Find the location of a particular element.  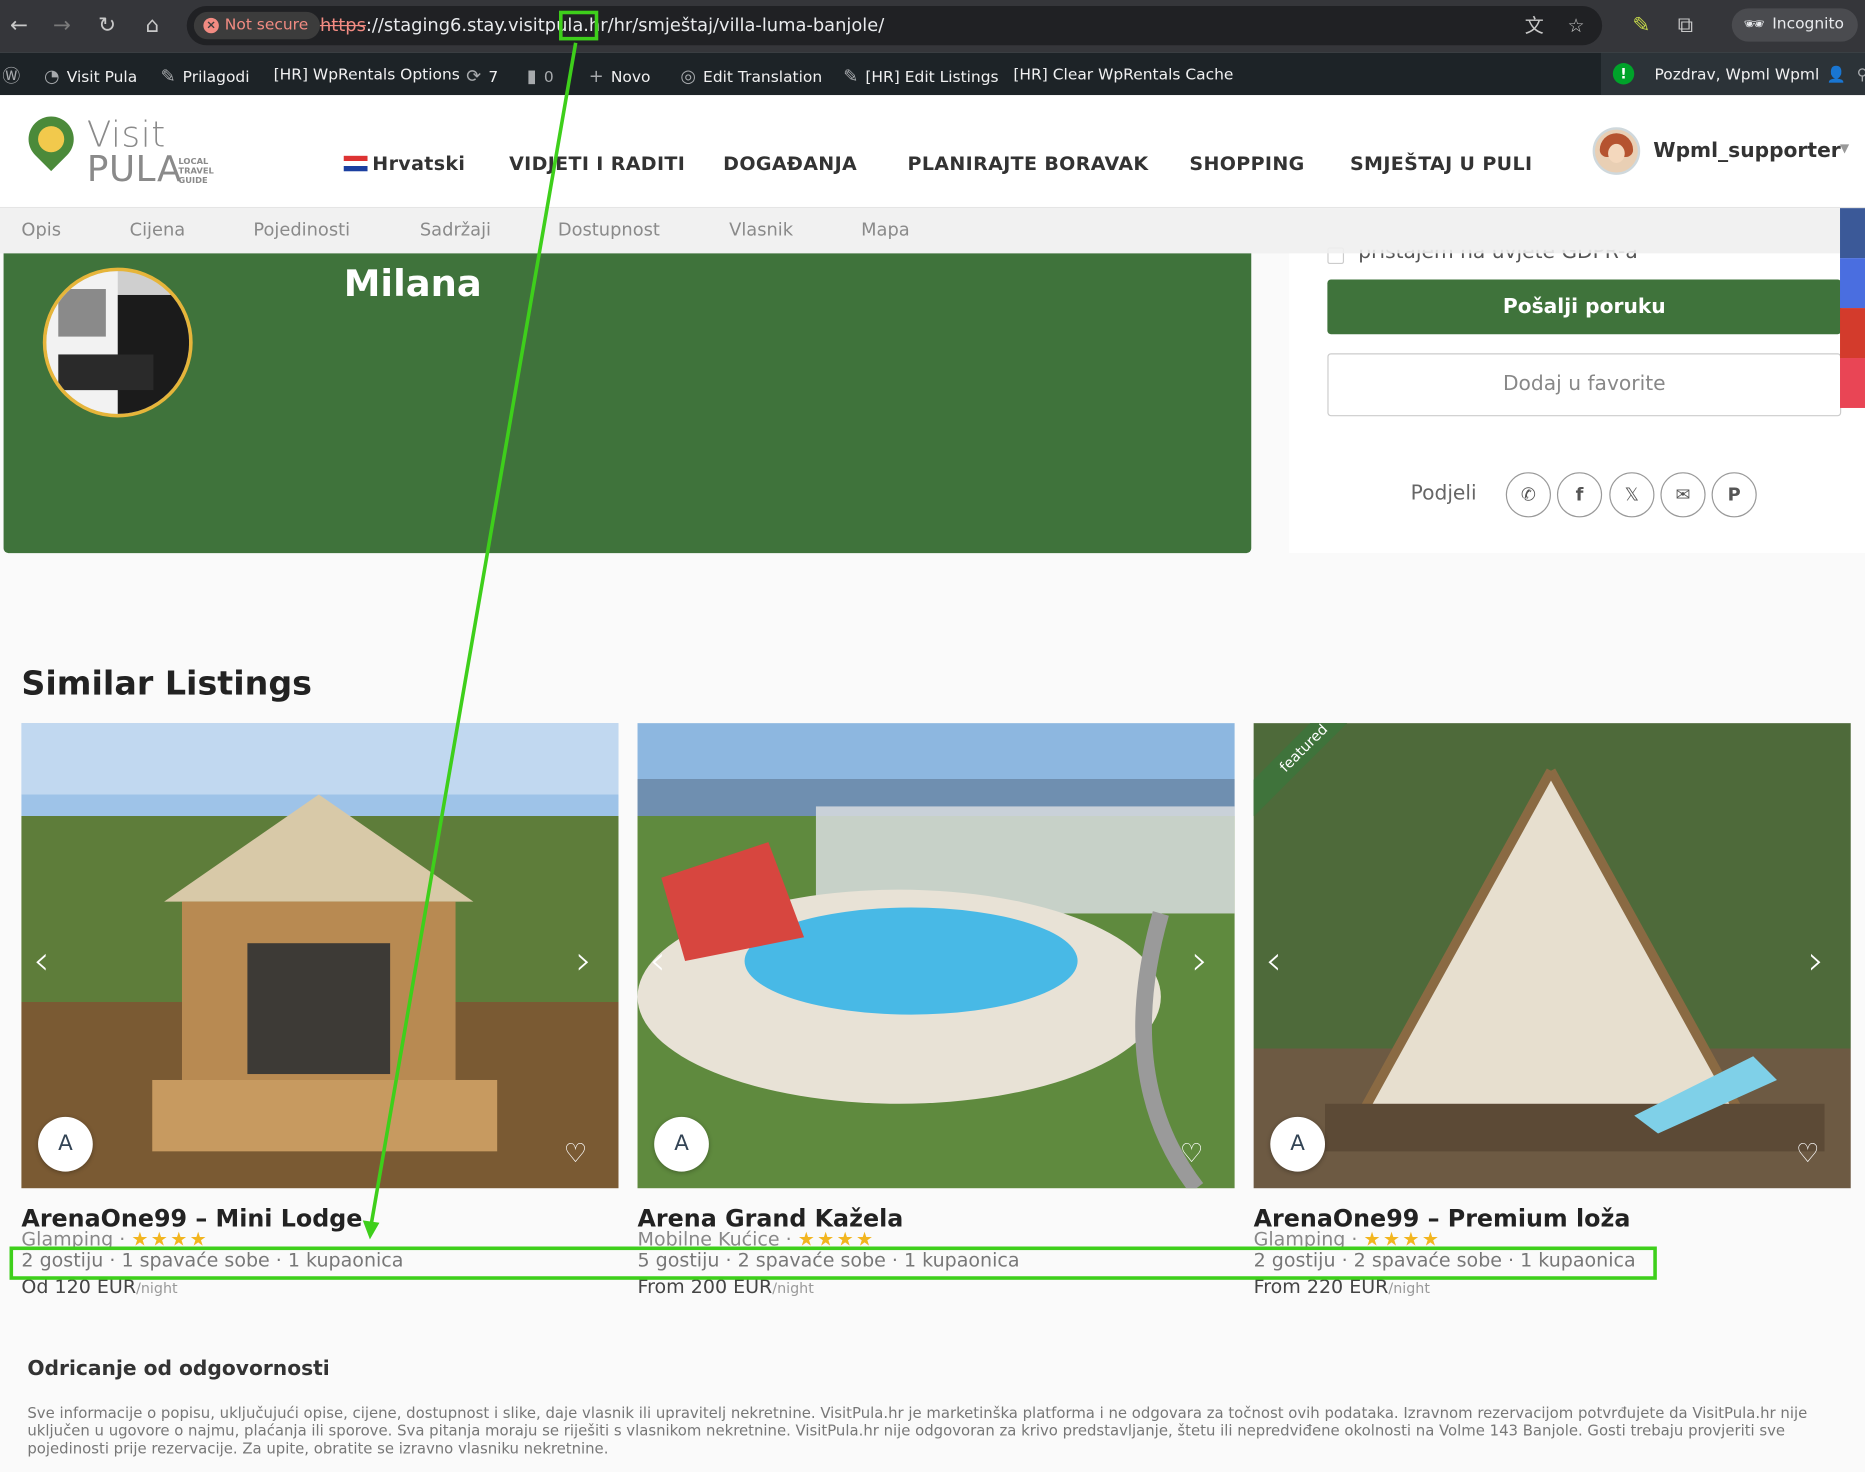

send-message-button: Pošalji poruku is located at coordinates (1584, 307).